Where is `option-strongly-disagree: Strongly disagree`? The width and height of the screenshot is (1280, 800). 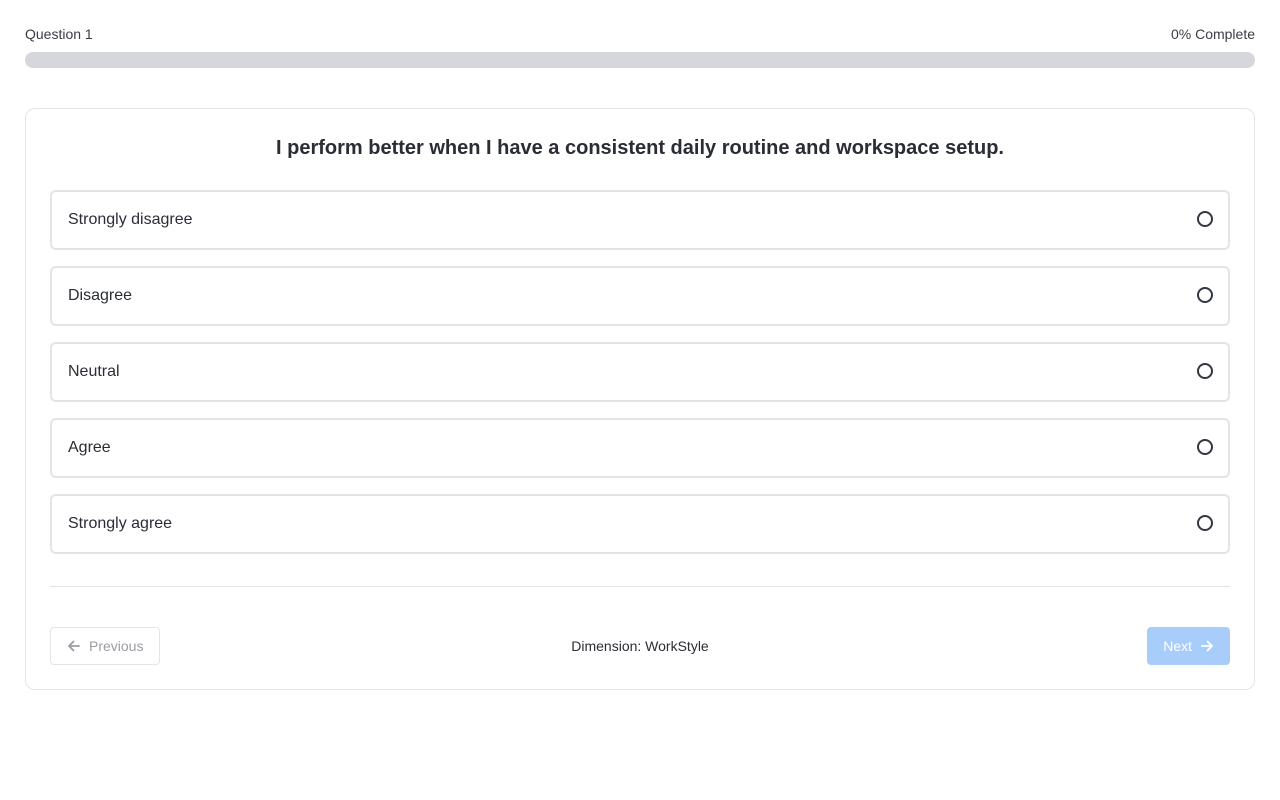
option-strongly-disagree: Strongly disagree is located at coordinates (640, 220).